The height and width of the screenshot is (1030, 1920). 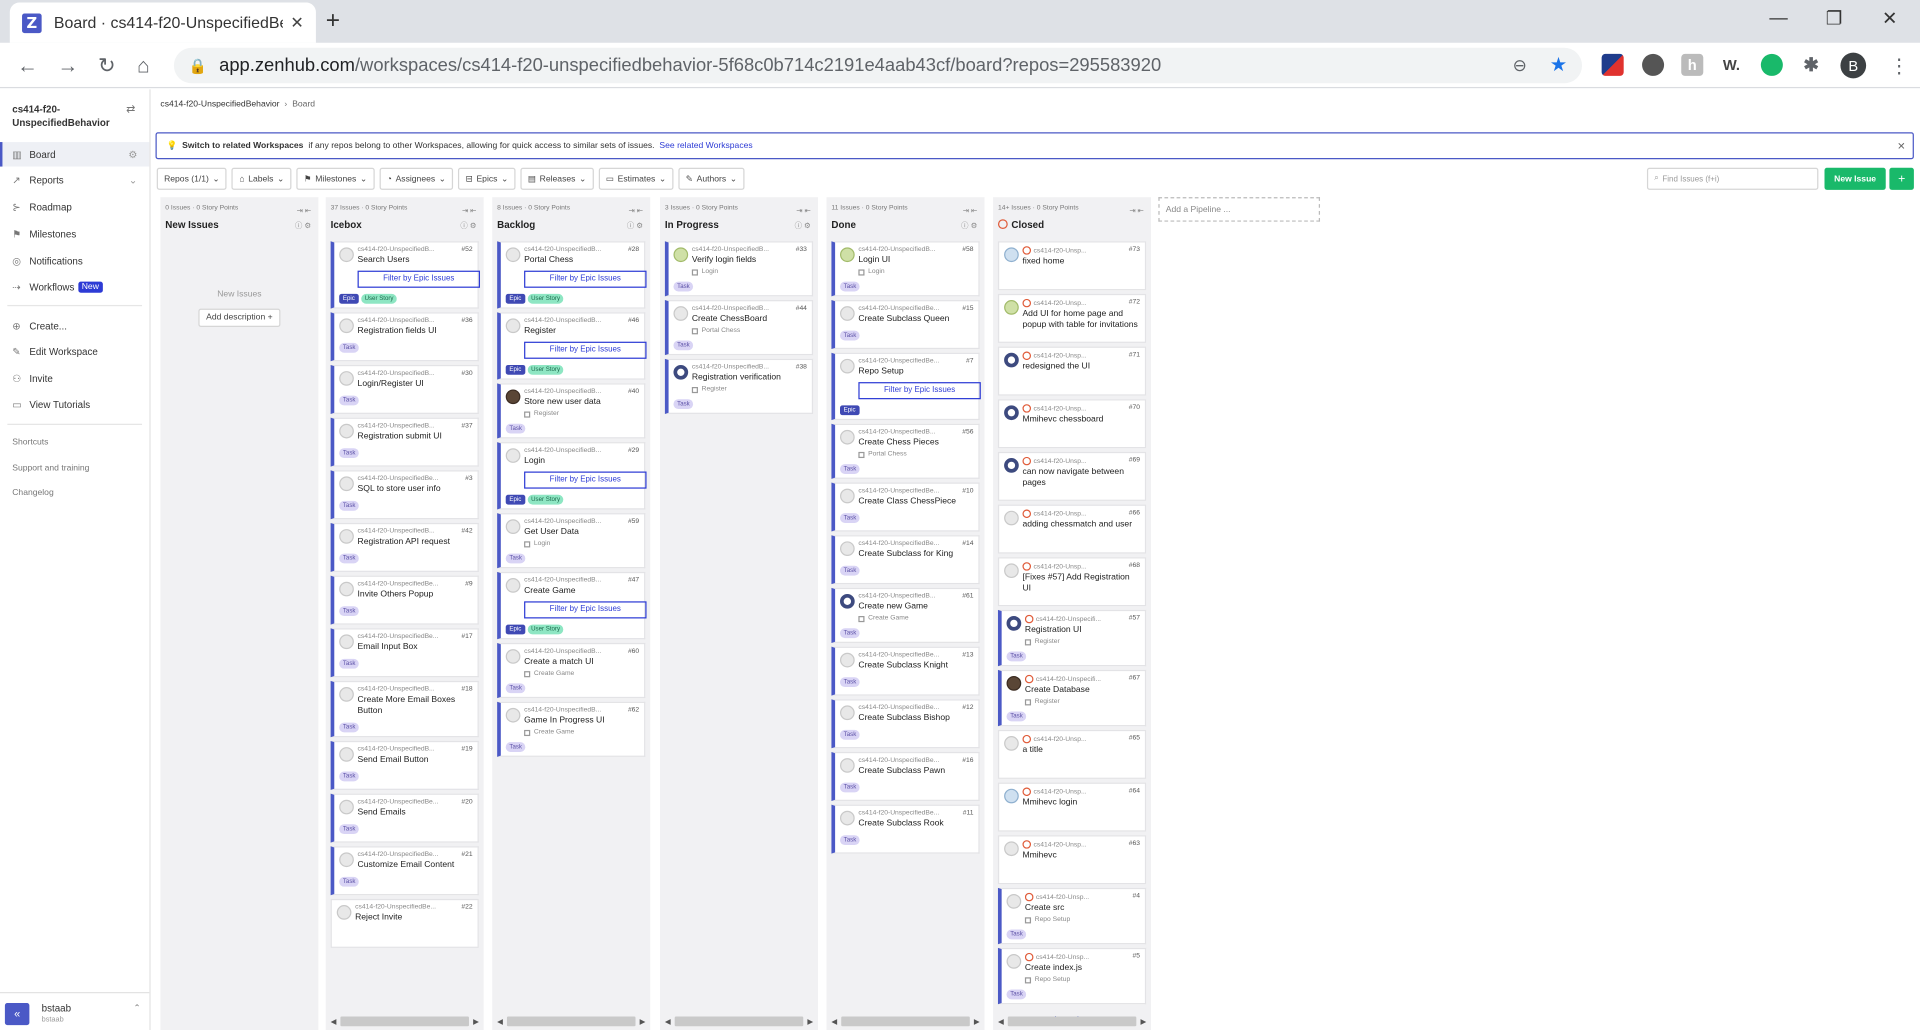 What do you see at coordinates (1072, 266) in the screenshot?
I see `issue-card: cs414-f20-Unsp... #73 fixed home` at bounding box center [1072, 266].